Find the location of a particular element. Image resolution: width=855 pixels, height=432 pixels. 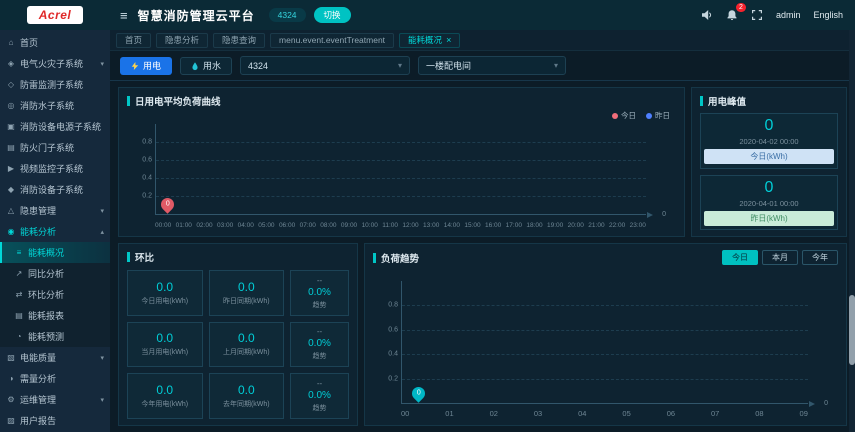

stat-label: 当月用电(kWh) is located at coordinates (165, 353).